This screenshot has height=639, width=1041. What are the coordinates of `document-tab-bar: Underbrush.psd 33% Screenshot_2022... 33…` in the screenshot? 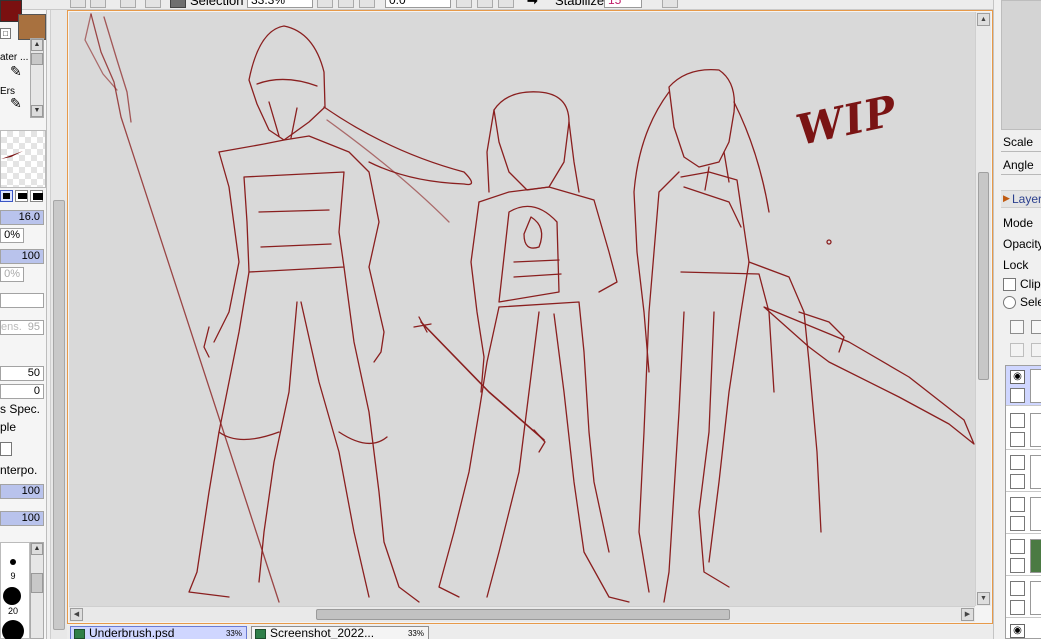 It's located at (530, 632).